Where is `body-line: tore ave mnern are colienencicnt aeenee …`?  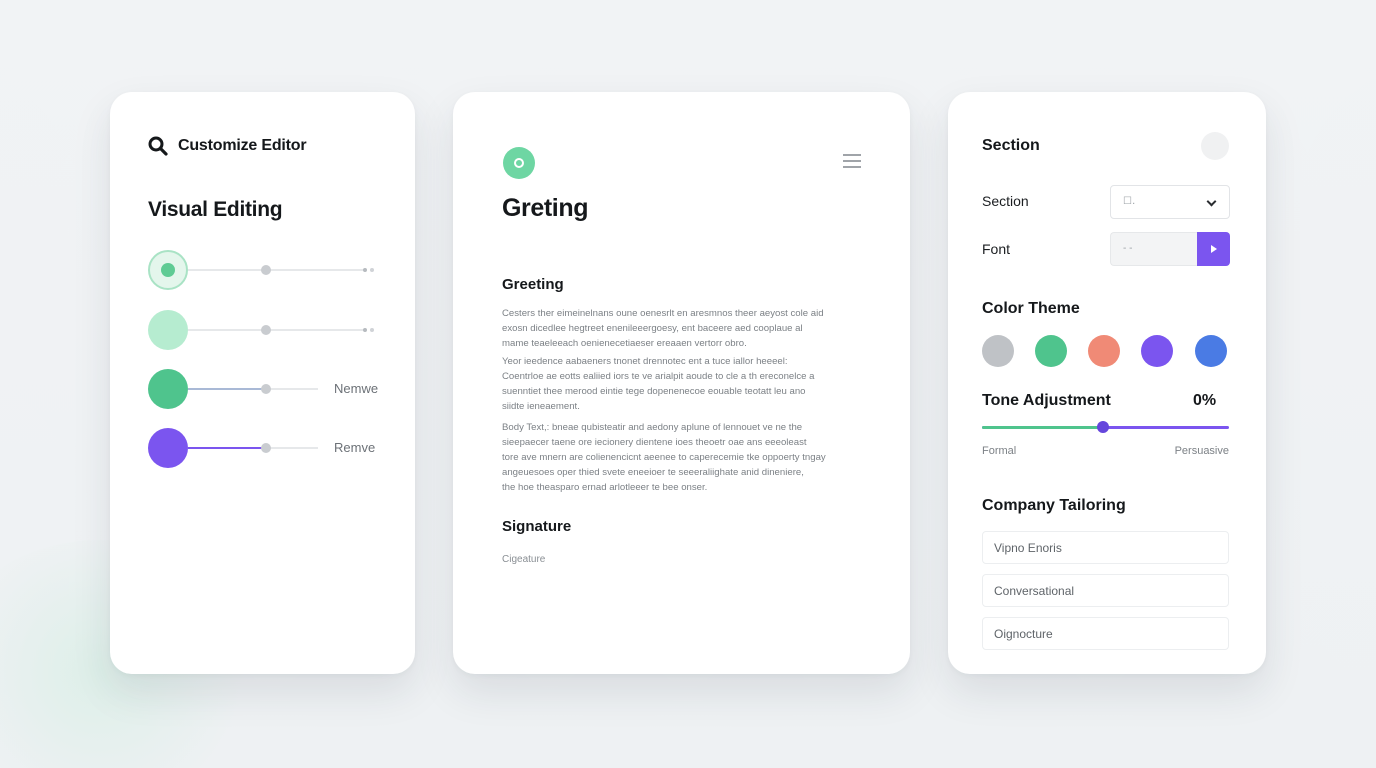 body-line: tore ave mnern are colienencicnt aeenee … is located at coordinates (664, 457).